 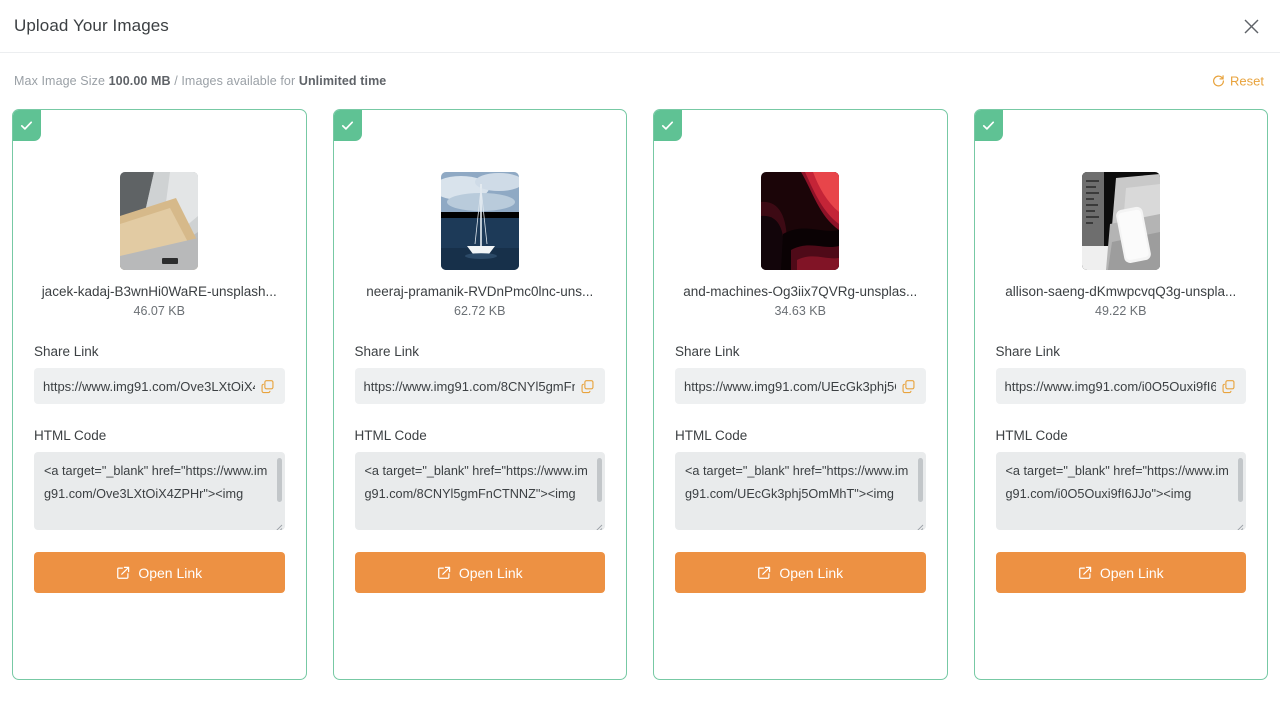 I want to click on max-size-value: 100.00 MB, so click(x=139, y=81).